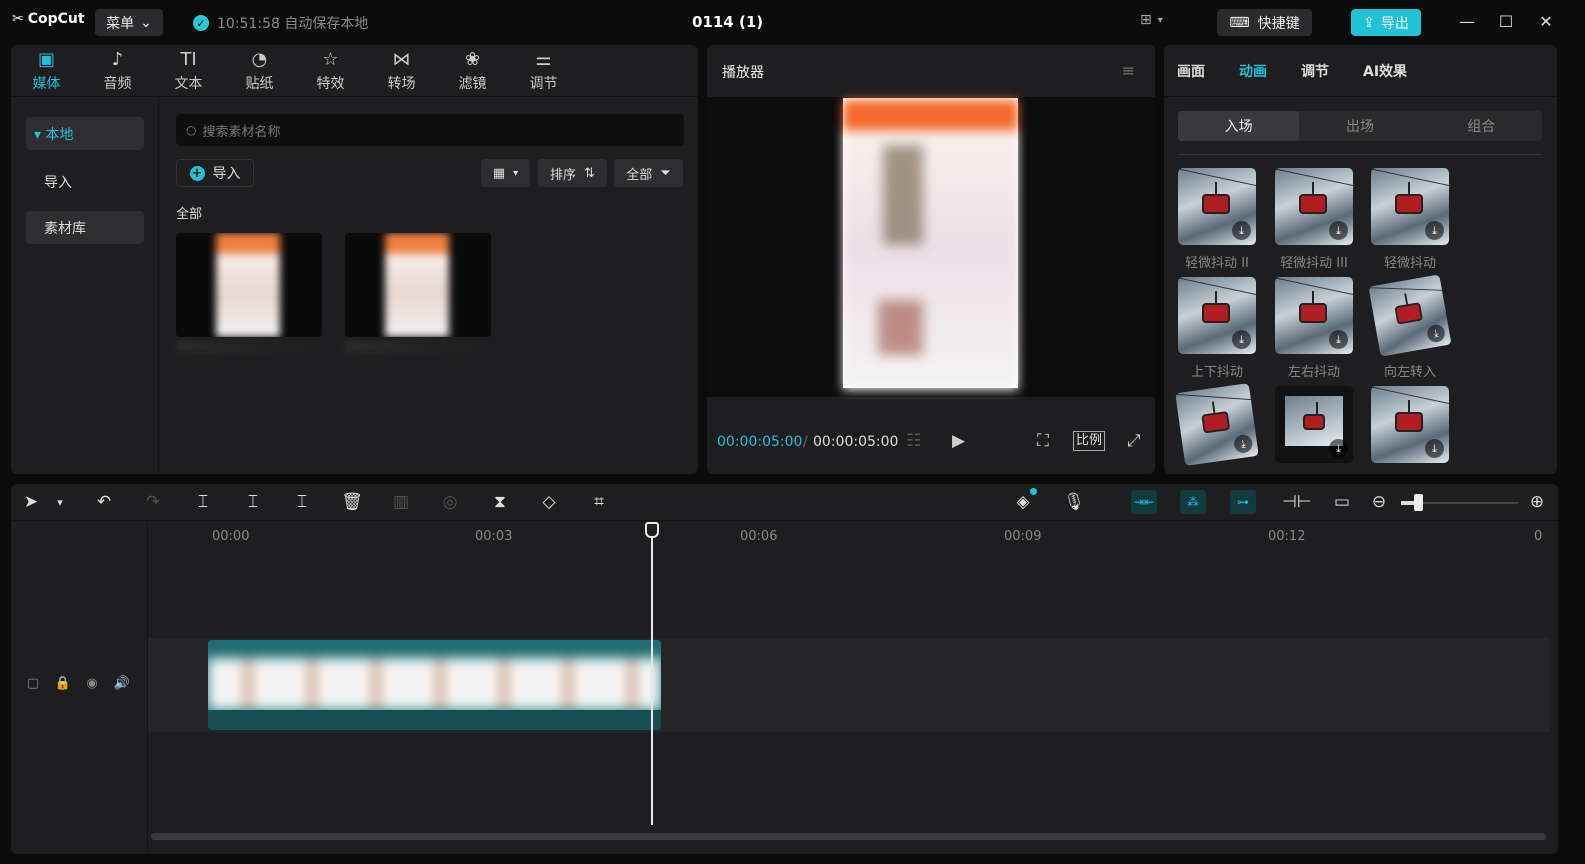  Describe the element at coordinates (913, 441) in the screenshot. I see `timecode-grid-icon: ☷` at that location.